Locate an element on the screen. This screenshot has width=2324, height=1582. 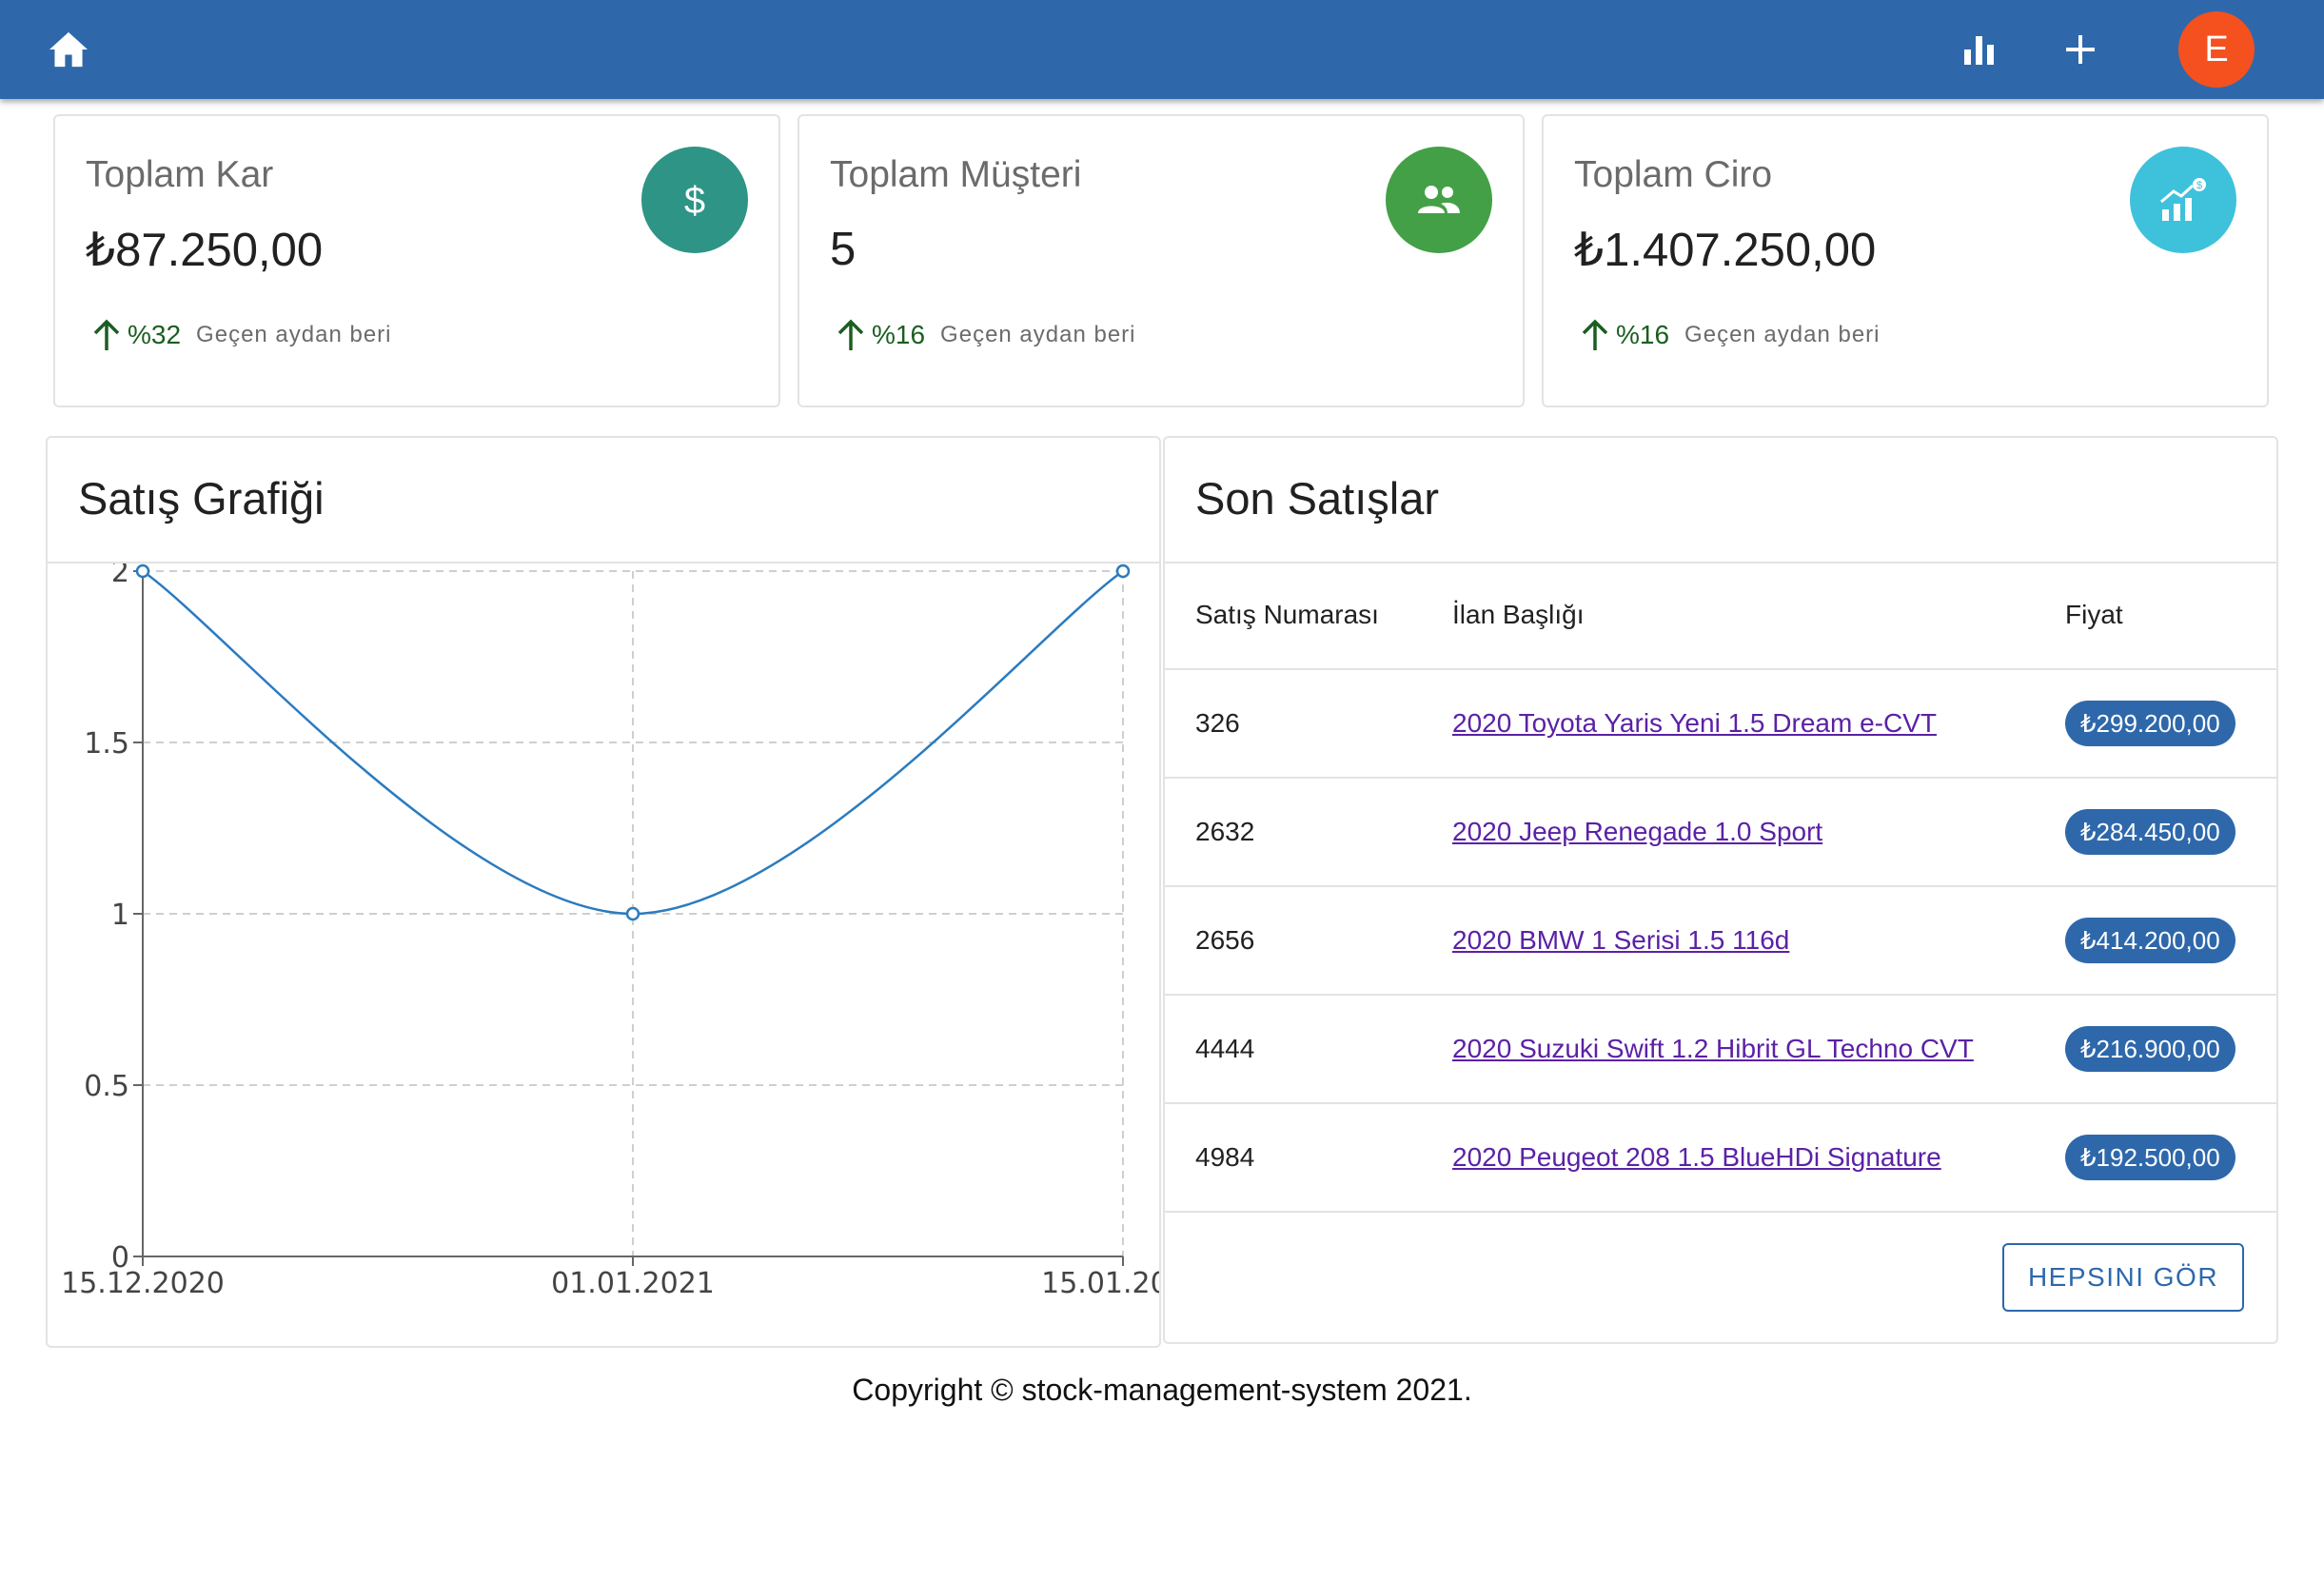
x-tick-label: 15.01.2021 is located at coordinates (1100, 1283).